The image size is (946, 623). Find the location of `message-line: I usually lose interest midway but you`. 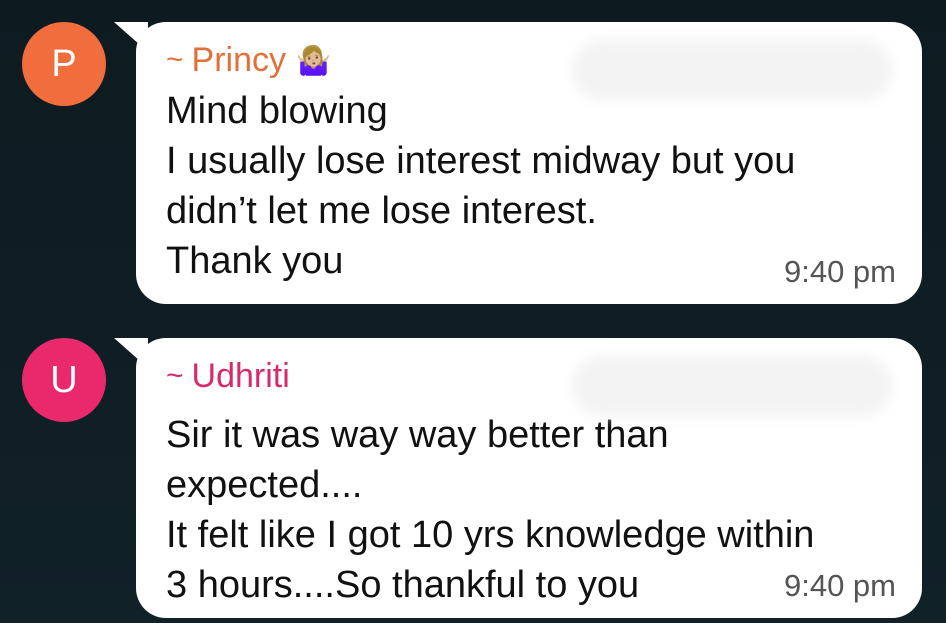

message-line: I usually lose interest midway but you is located at coordinates (481, 161).